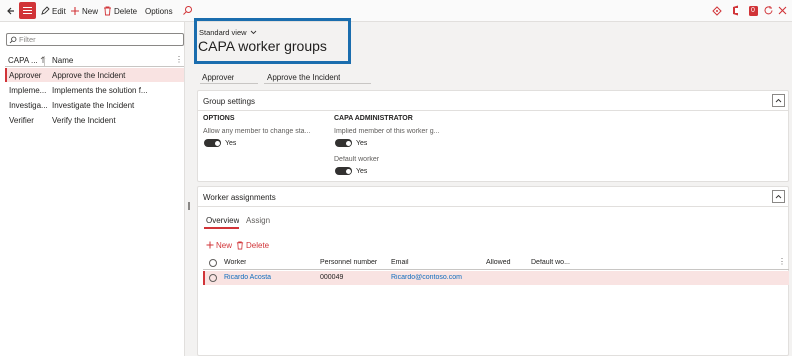 The image size is (792, 356). I want to click on worker-assignments-header: Worker assignments, so click(493, 197).